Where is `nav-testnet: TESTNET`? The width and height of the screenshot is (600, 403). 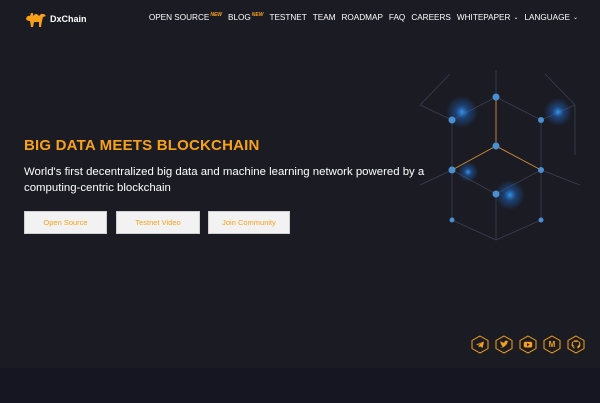 nav-testnet: TESTNET is located at coordinates (287, 18).